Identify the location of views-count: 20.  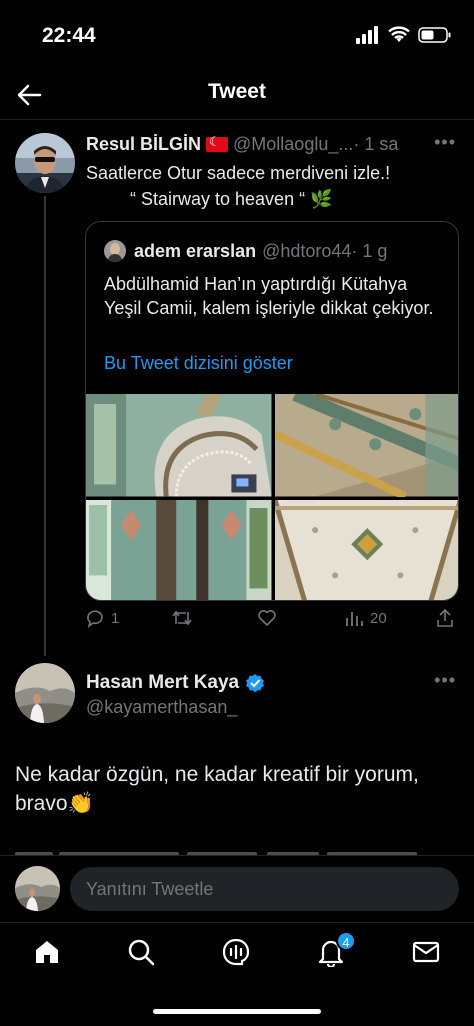
(378, 618).